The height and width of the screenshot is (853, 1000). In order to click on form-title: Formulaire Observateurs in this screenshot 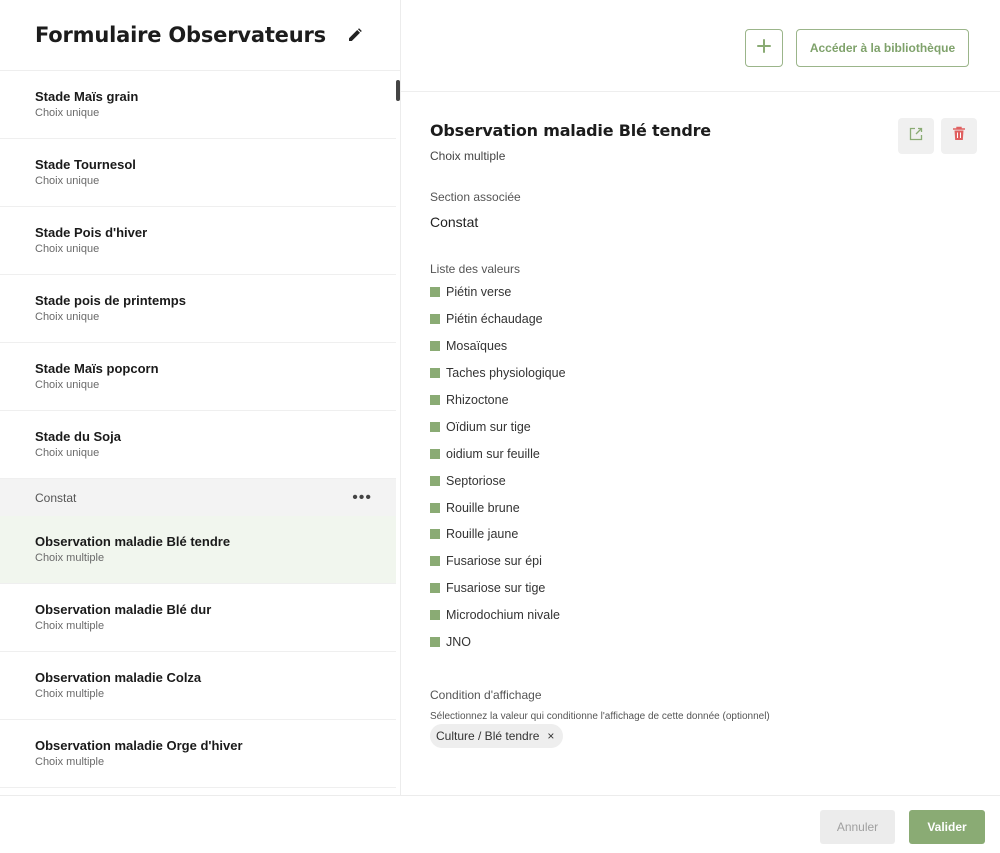, I will do `click(180, 35)`.